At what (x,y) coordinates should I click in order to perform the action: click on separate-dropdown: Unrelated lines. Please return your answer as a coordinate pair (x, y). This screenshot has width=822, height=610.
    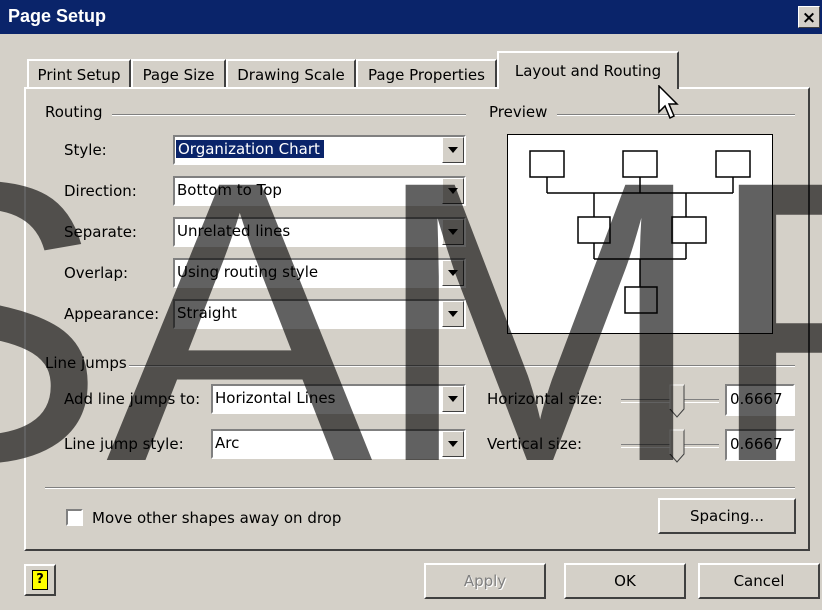
    Looking at the image, I should click on (319, 232).